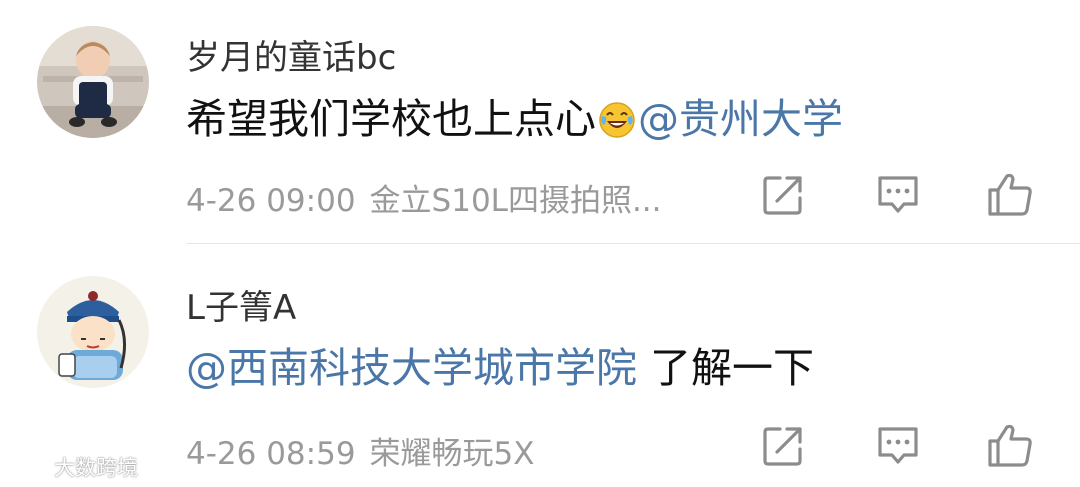 Image resolution: width=1080 pixels, height=487 pixels. I want to click on device-source: 荣耀畅玩5X, so click(452, 454).